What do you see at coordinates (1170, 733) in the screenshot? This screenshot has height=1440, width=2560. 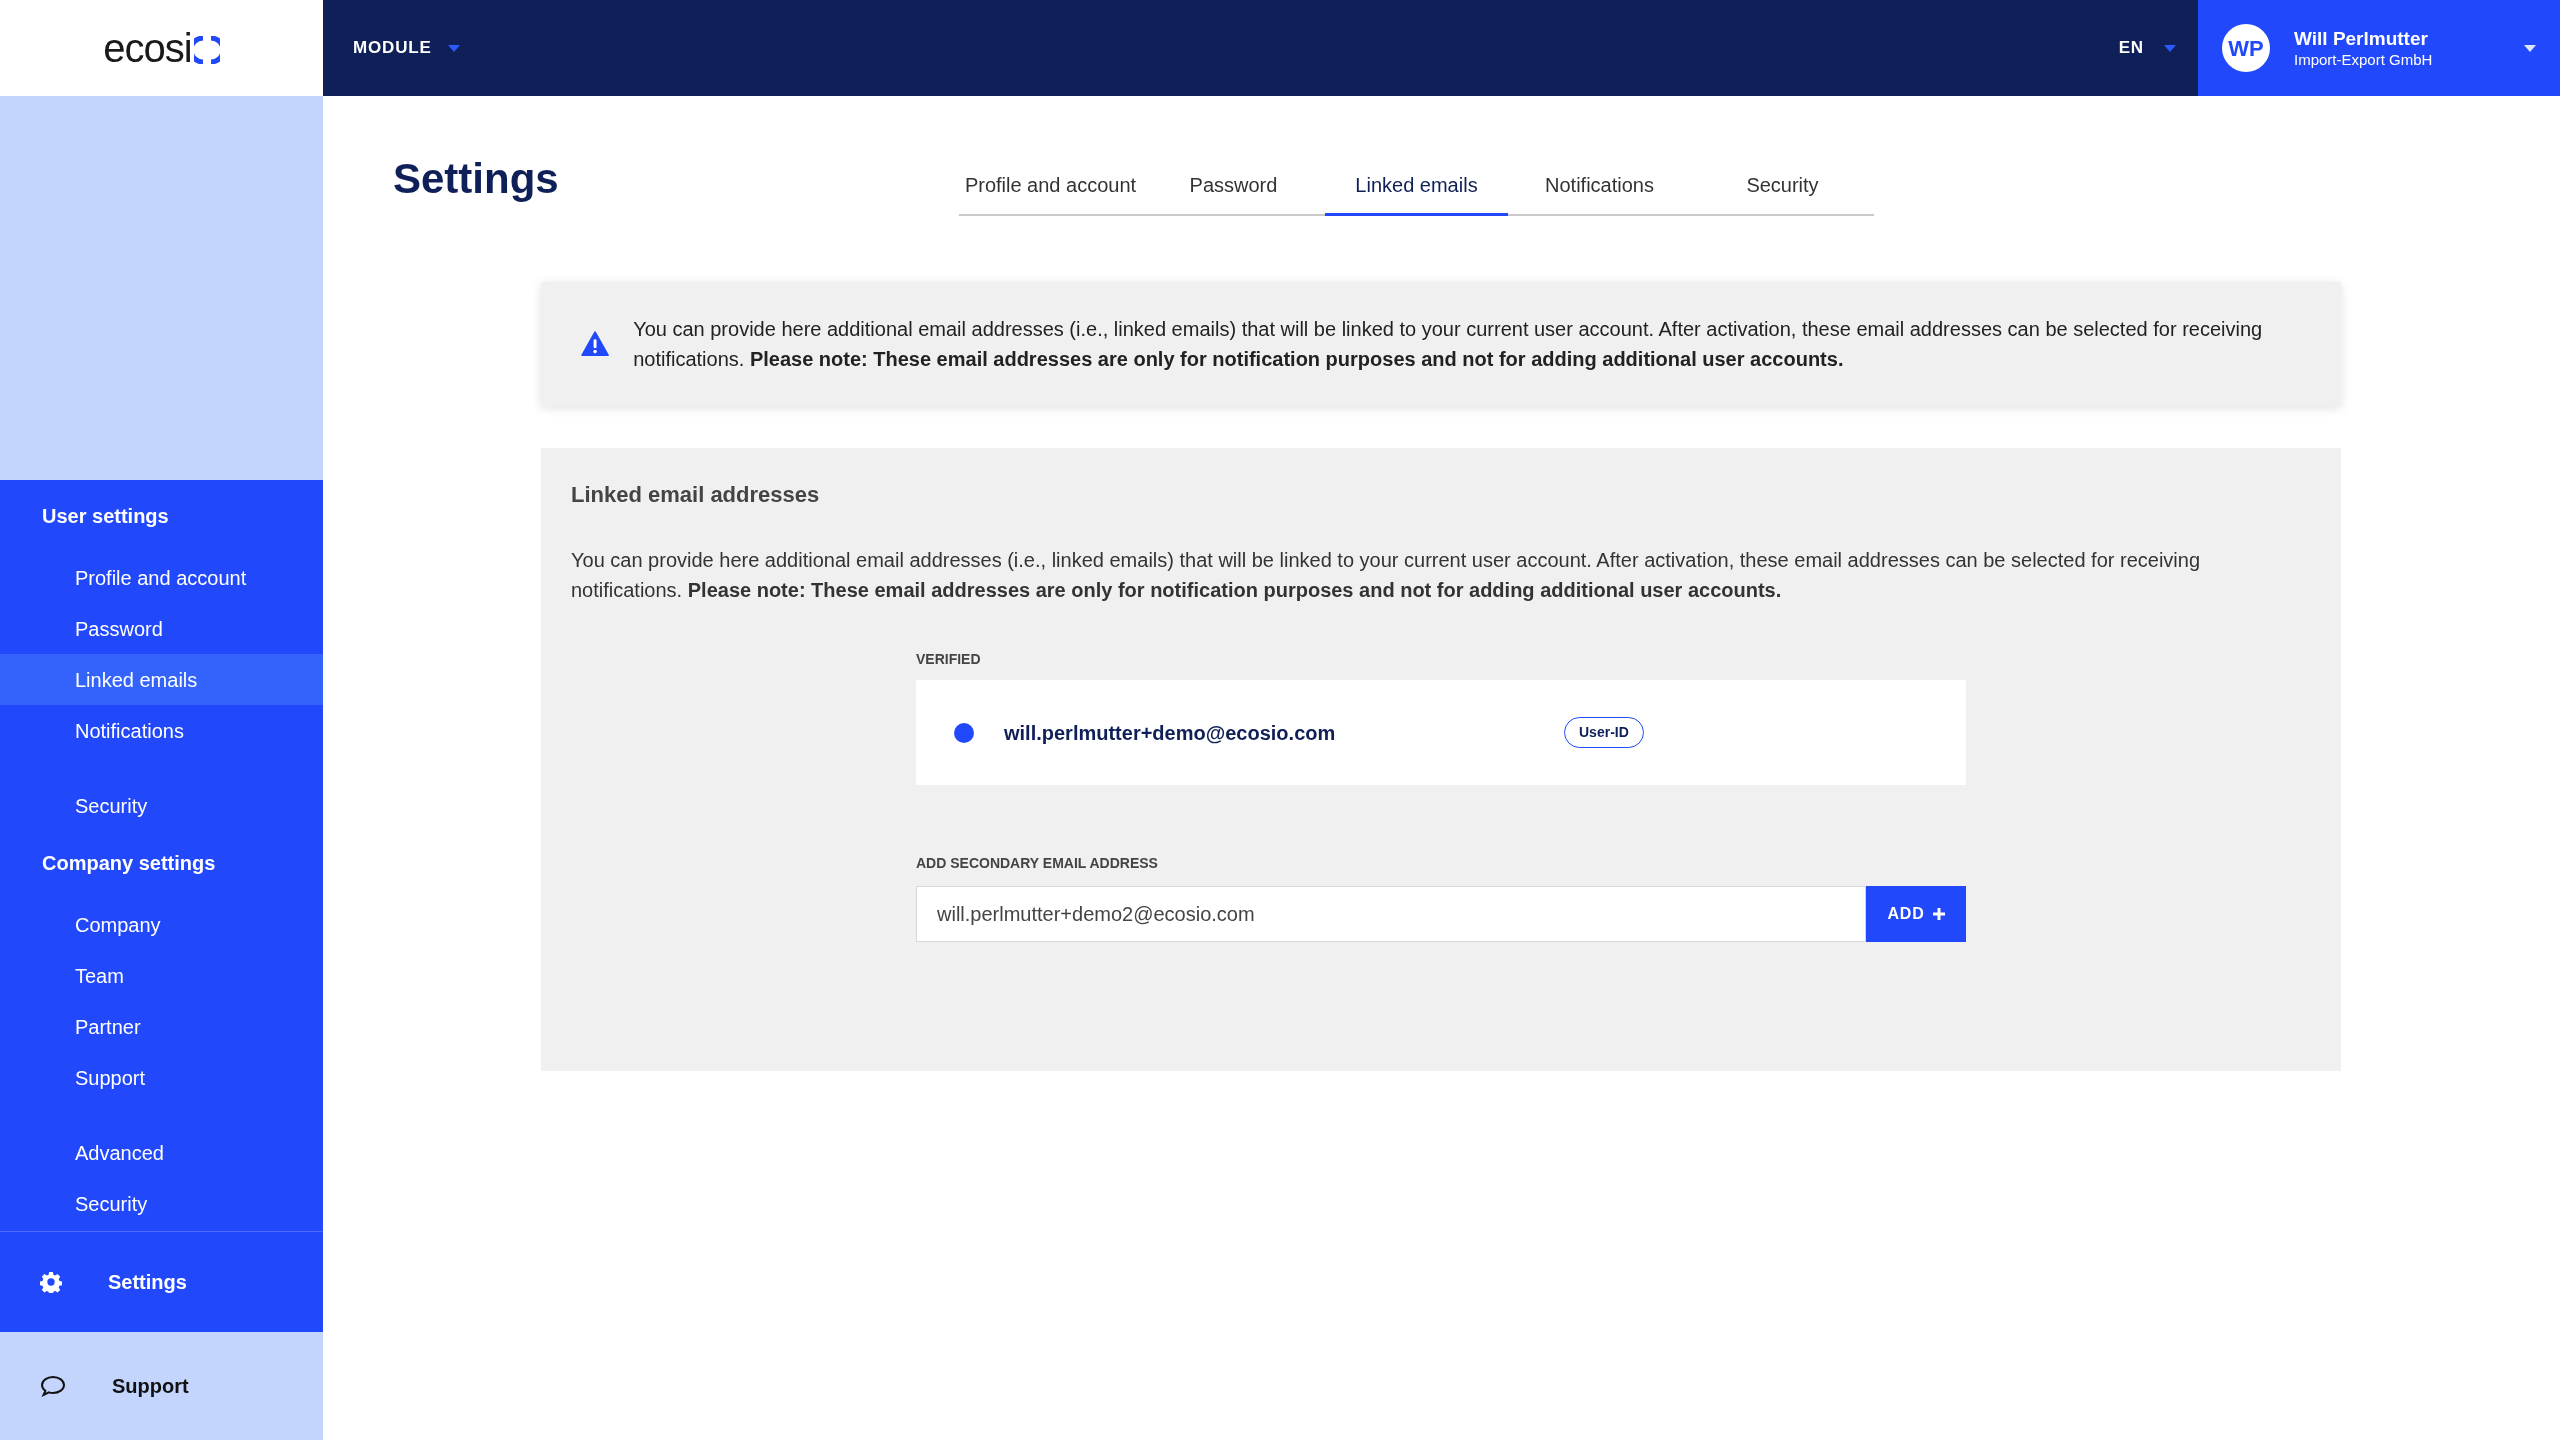 I see `email-address: will.perlmutter+demo@ecosio.com` at bounding box center [1170, 733].